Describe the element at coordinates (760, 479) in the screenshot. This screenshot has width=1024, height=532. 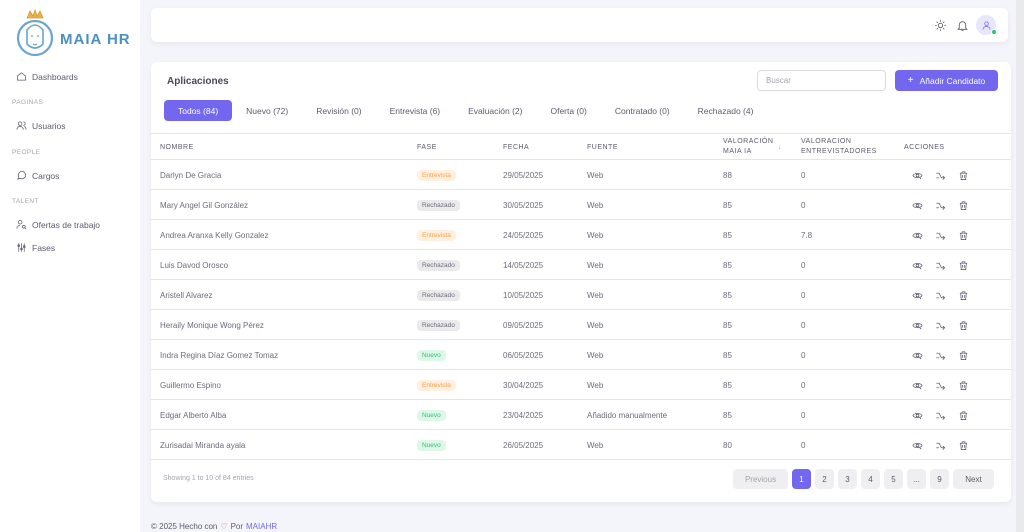
I see `previous-page-button: Previous` at that location.